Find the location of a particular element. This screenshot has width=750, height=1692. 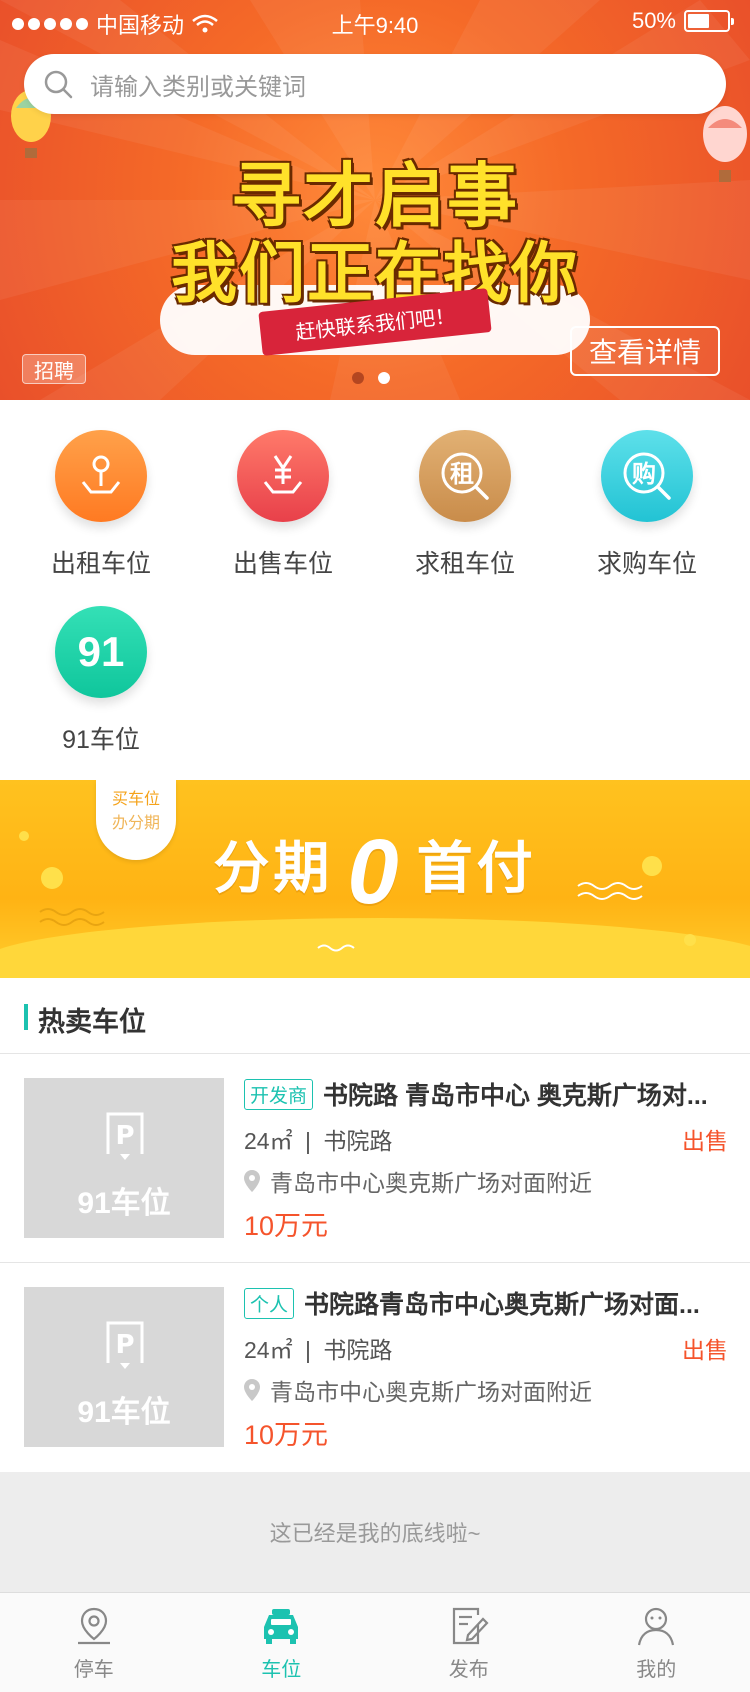

map-pin-icon is located at coordinates (101, 476).